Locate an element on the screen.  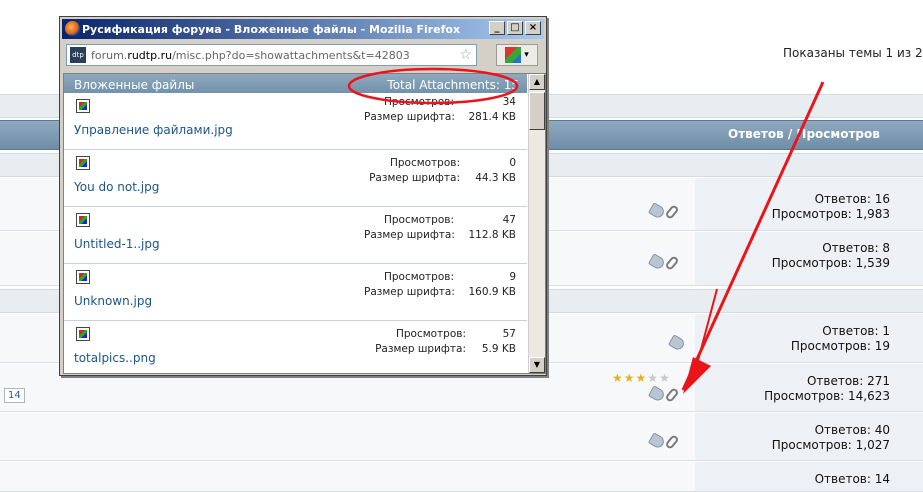
scroll-thumb is located at coordinates (537, 111).